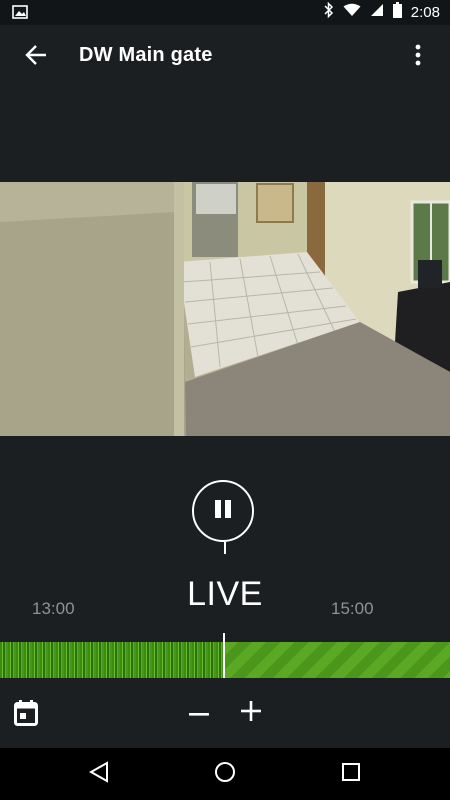 The width and height of the screenshot is (450, 800). What do you see at coordinates (352, 608) in the screenshot?
I see `timeline-tick-right: 15:00` at bounding box center [352, 608].